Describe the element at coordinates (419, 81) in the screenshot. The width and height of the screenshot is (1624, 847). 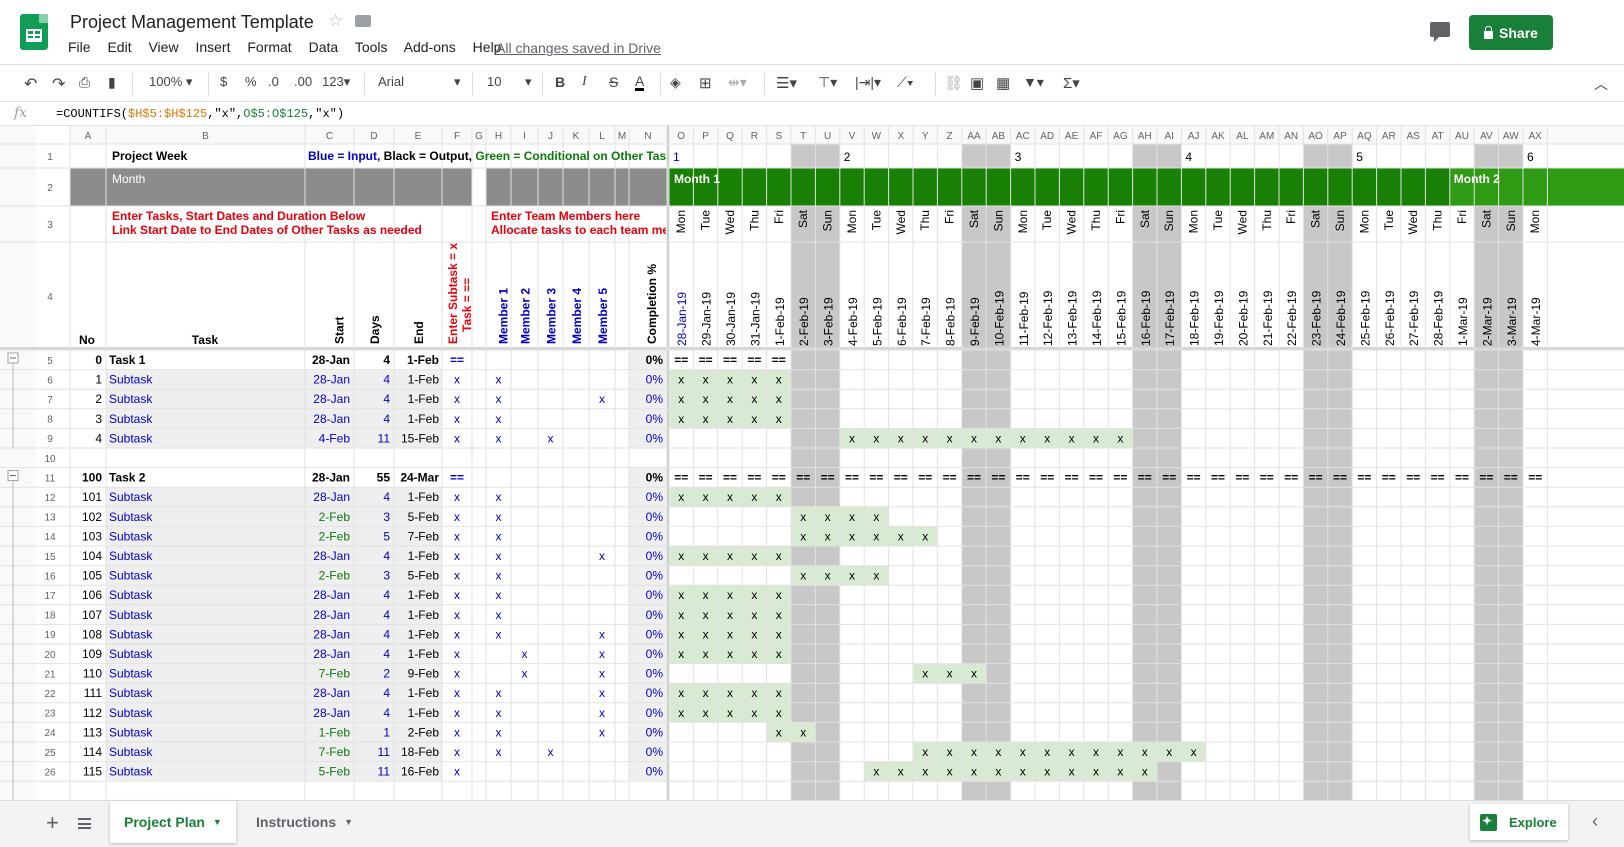
I see `font-select: Arial ▾` at that location.